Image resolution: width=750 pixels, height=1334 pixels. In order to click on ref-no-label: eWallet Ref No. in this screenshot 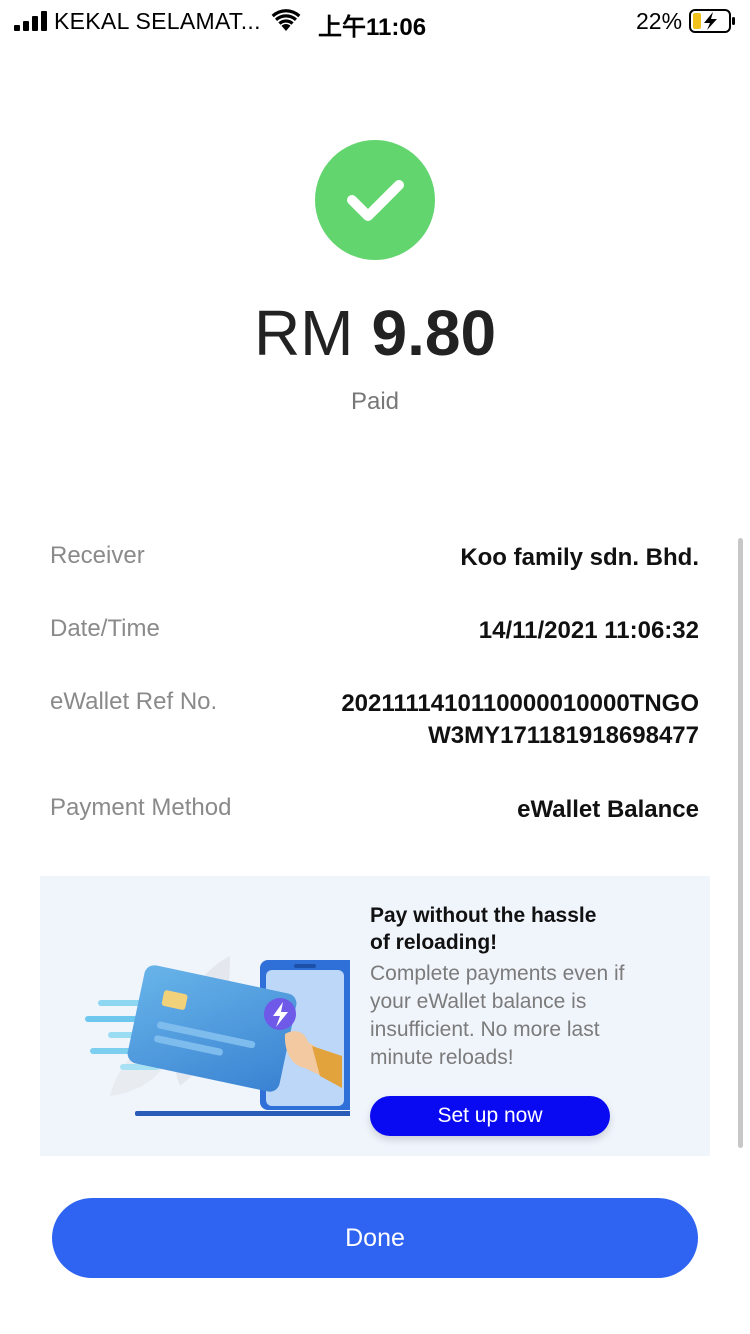, I will do `click(134, 701)`.